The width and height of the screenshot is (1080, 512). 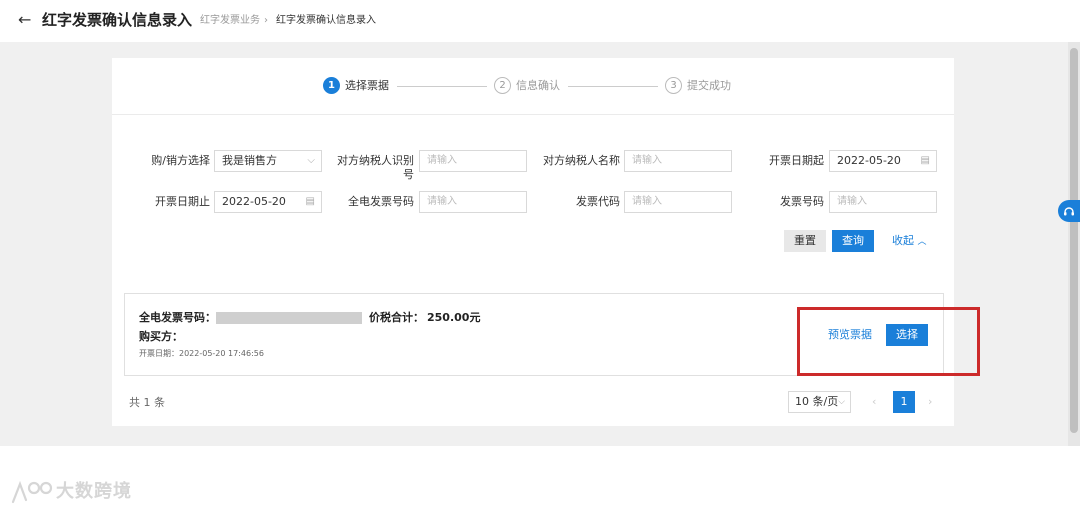 I want to click on role-select-value: 我是销售方, so click(x=249, y=160).